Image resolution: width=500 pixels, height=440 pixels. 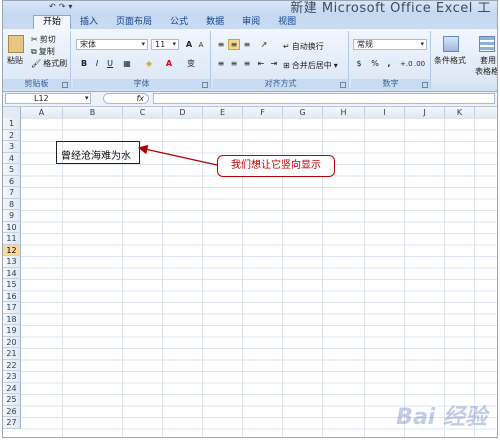 What do you see at coordinates (12, 342) in the screenshot?
I see `row-header-20: 20` at bounding box center [12, 342].